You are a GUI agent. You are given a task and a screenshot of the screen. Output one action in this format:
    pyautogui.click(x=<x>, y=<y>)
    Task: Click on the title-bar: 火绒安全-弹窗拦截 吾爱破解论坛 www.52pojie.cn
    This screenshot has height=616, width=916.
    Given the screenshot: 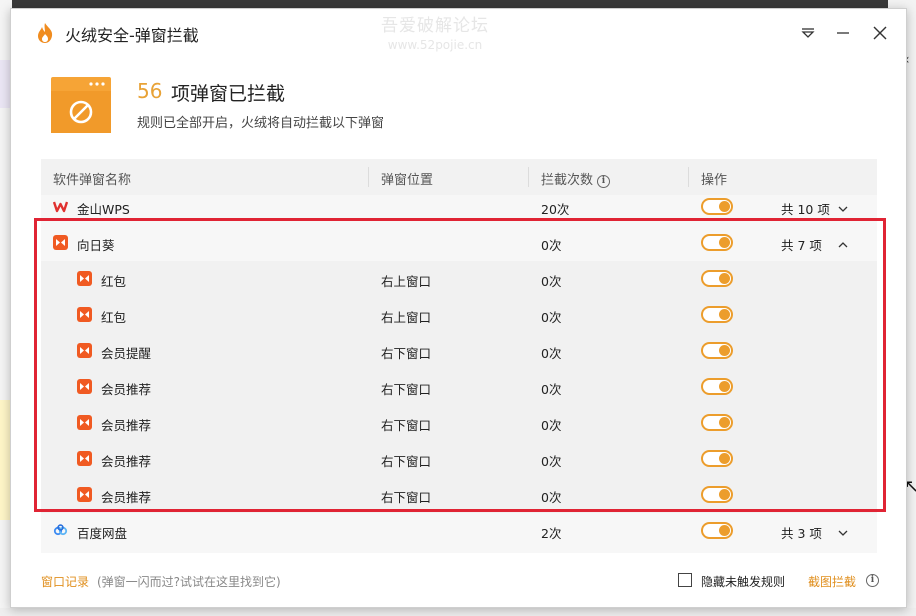 What is the action you would take?
    pyautogui.click(x=458, y=33)
    